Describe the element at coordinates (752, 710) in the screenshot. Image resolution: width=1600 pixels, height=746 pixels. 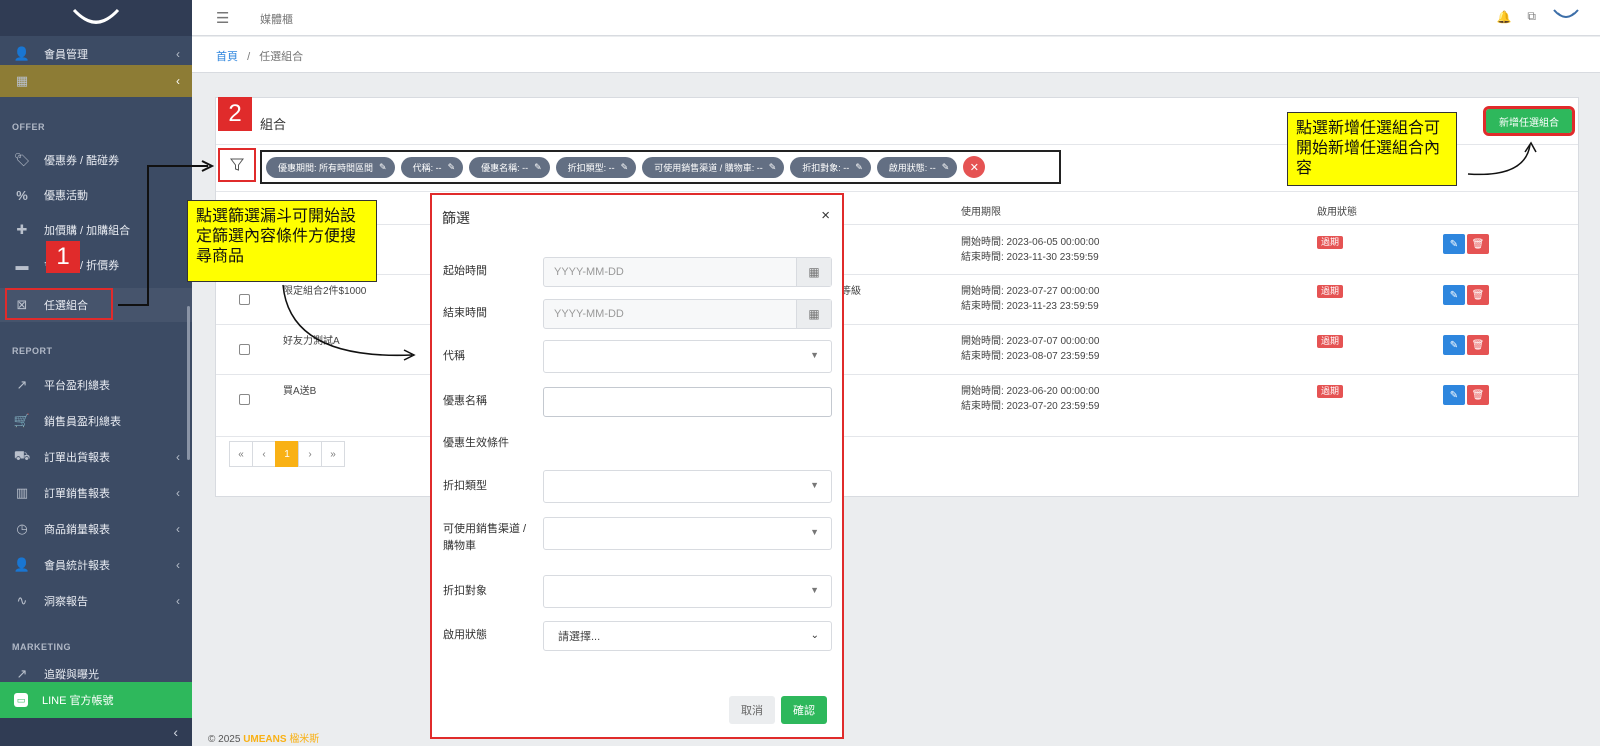
I see `cancel-button: 取消` at that location.